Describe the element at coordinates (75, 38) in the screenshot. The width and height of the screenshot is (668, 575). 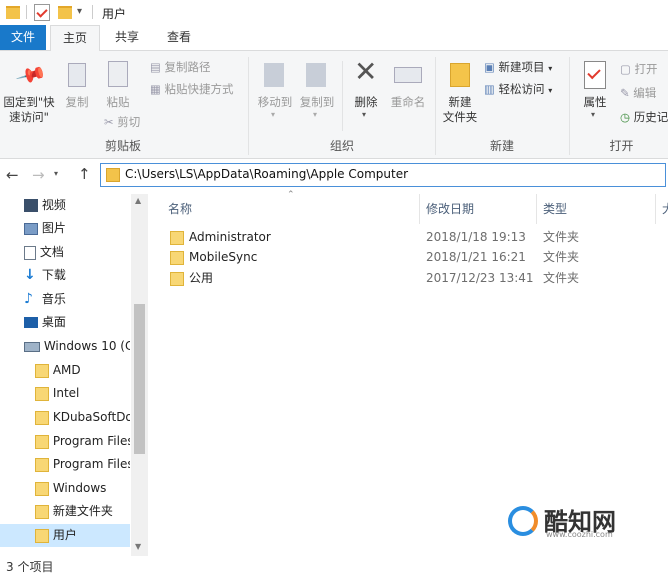
I see `tab-home: 主页` at that location.